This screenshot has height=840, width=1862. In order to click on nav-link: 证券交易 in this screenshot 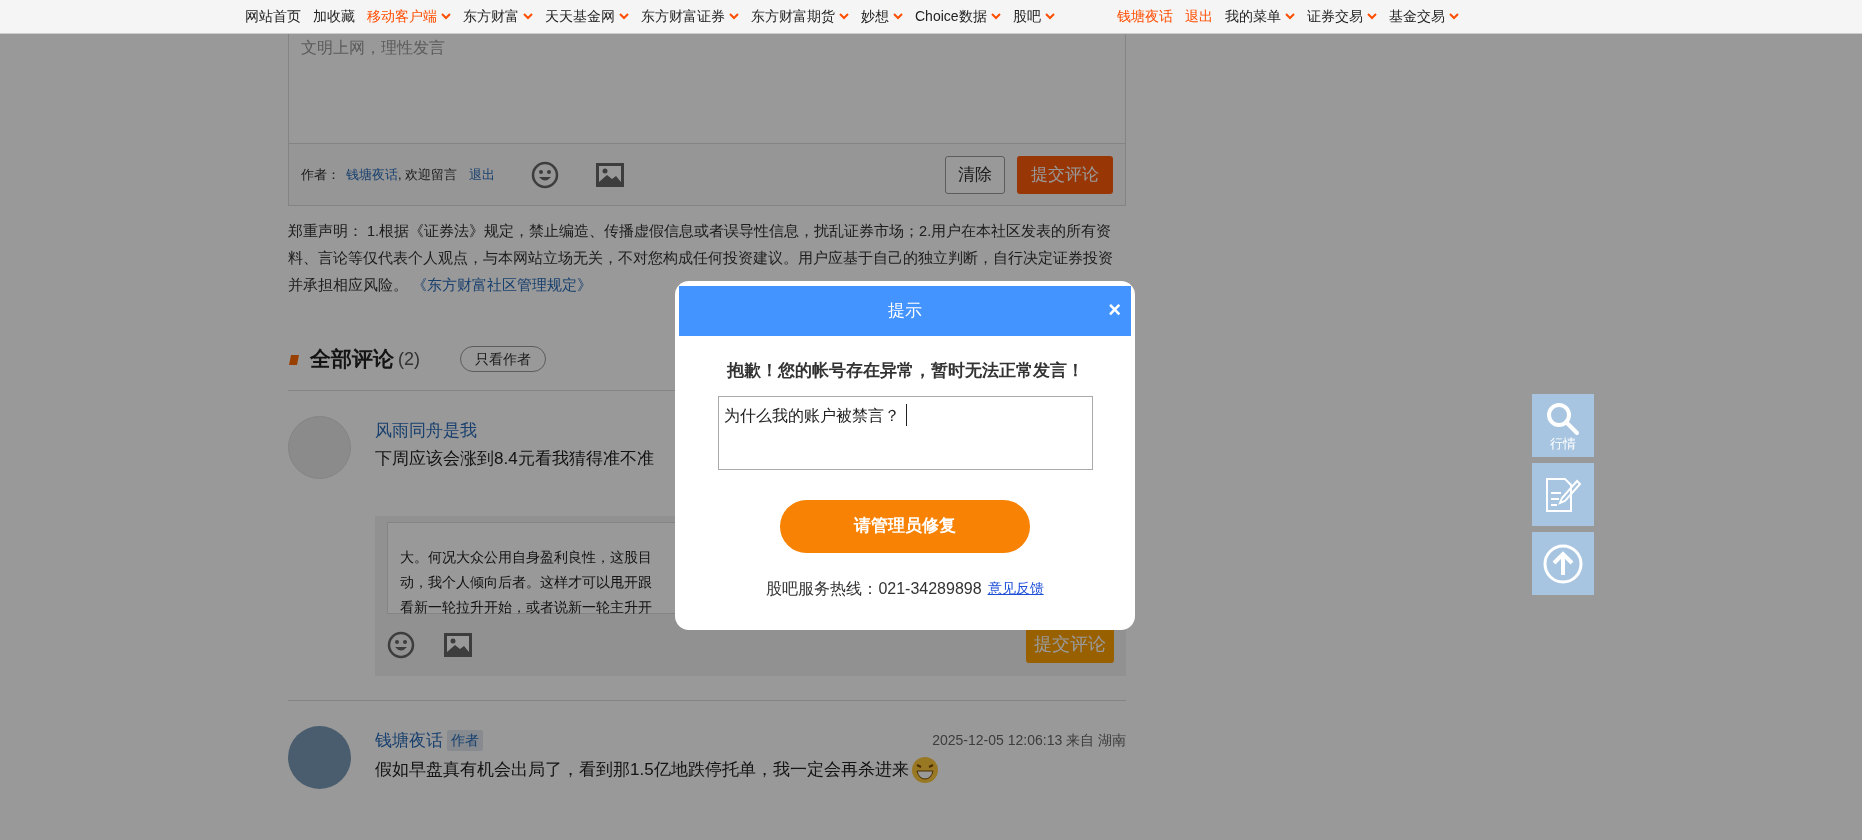, I will do `click(1341, 16)`.